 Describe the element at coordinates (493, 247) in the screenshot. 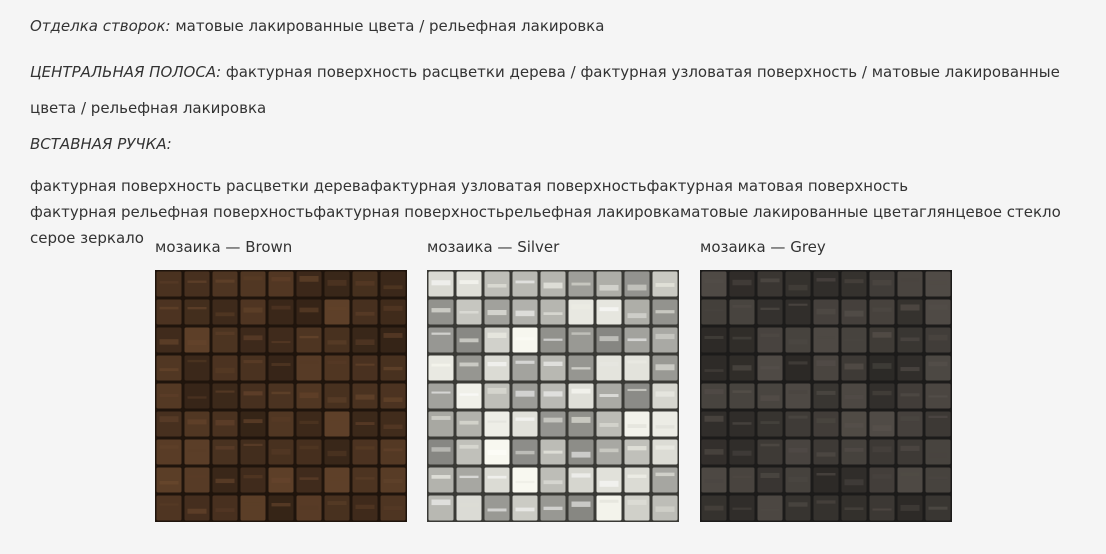

I see `swatch-caption: мозаика — Silver` at that location.